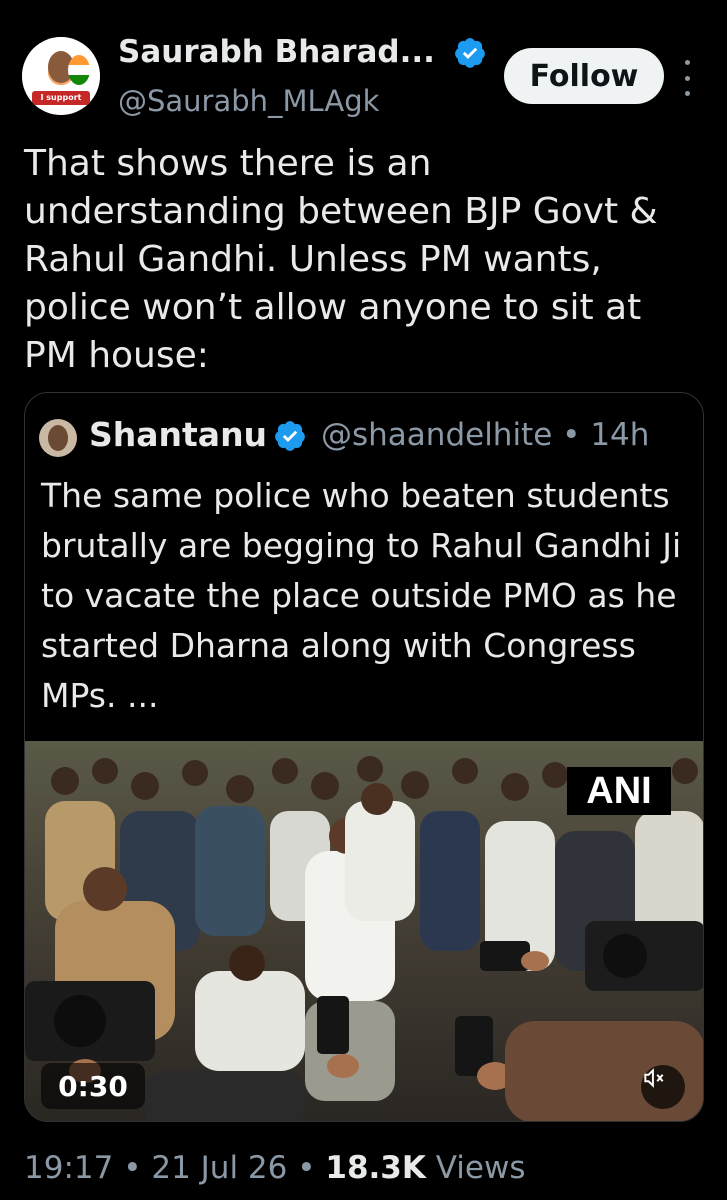 The height and width of the screenshot is (1200, 727). Describe the element at coordinates (620, 435) in the screenshot. I see `quoted-age: 14h` at that location.